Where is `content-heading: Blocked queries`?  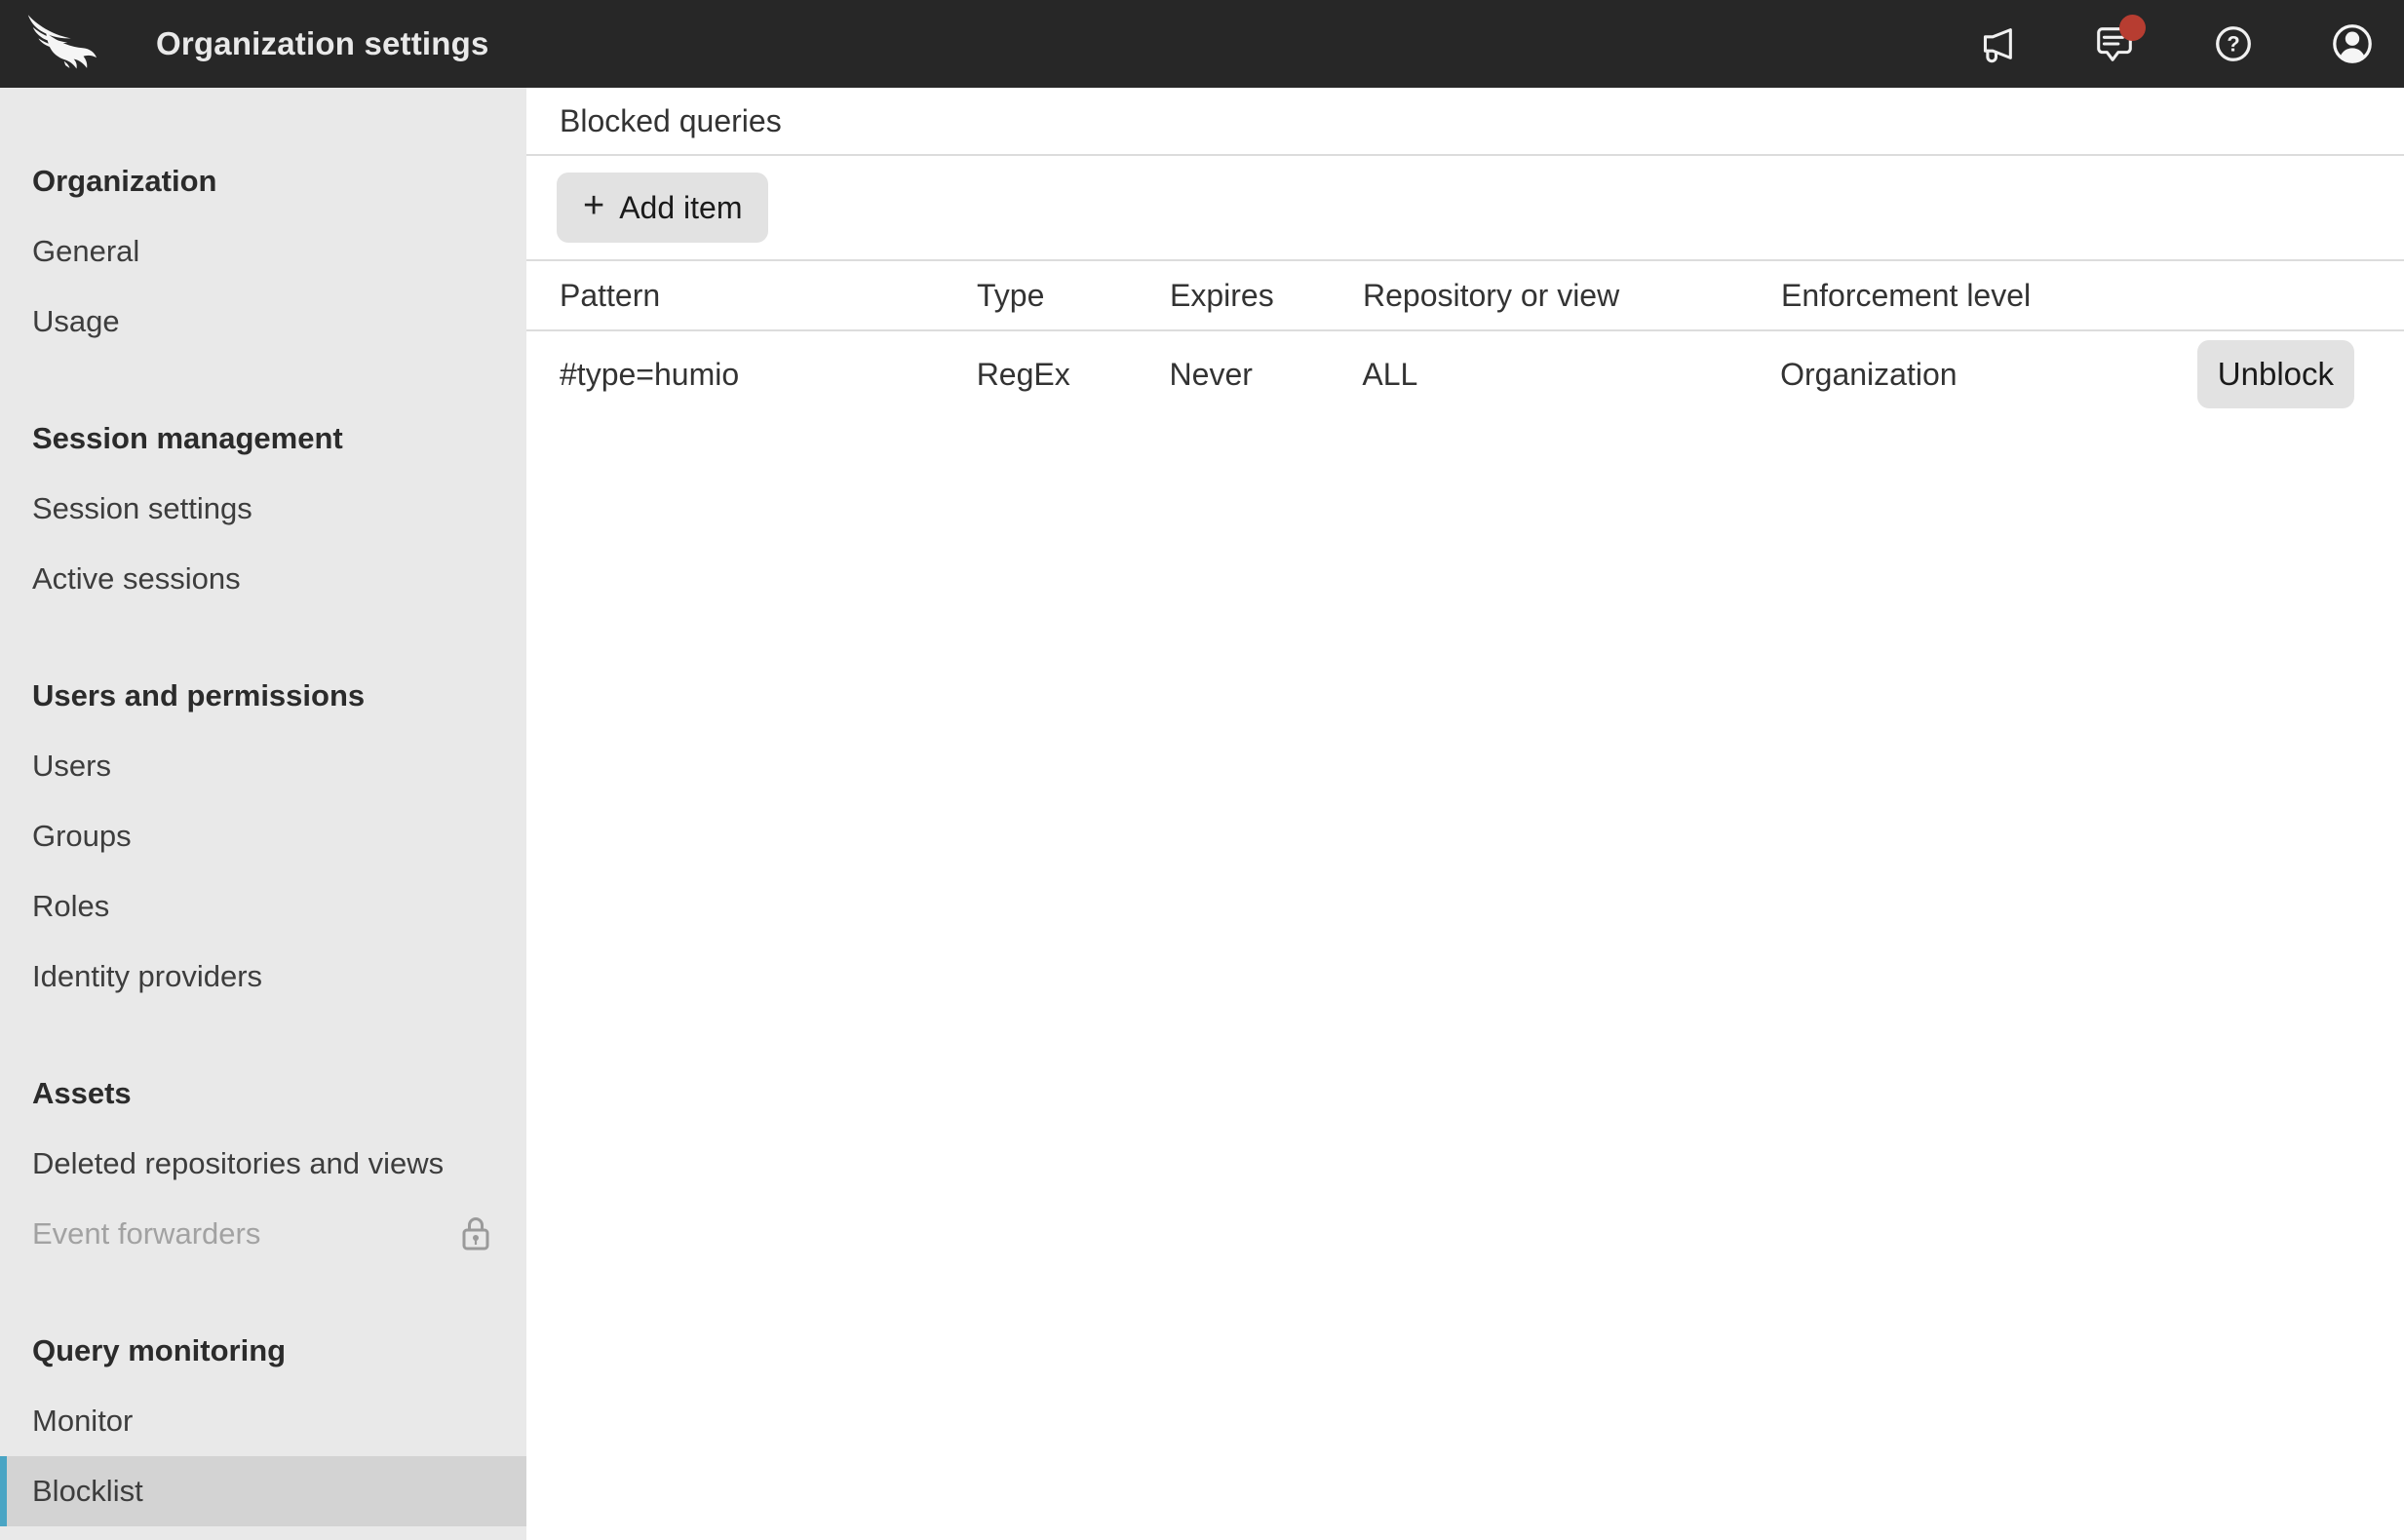
content-heading: Blocked queries is located at coordinates (671, 120).